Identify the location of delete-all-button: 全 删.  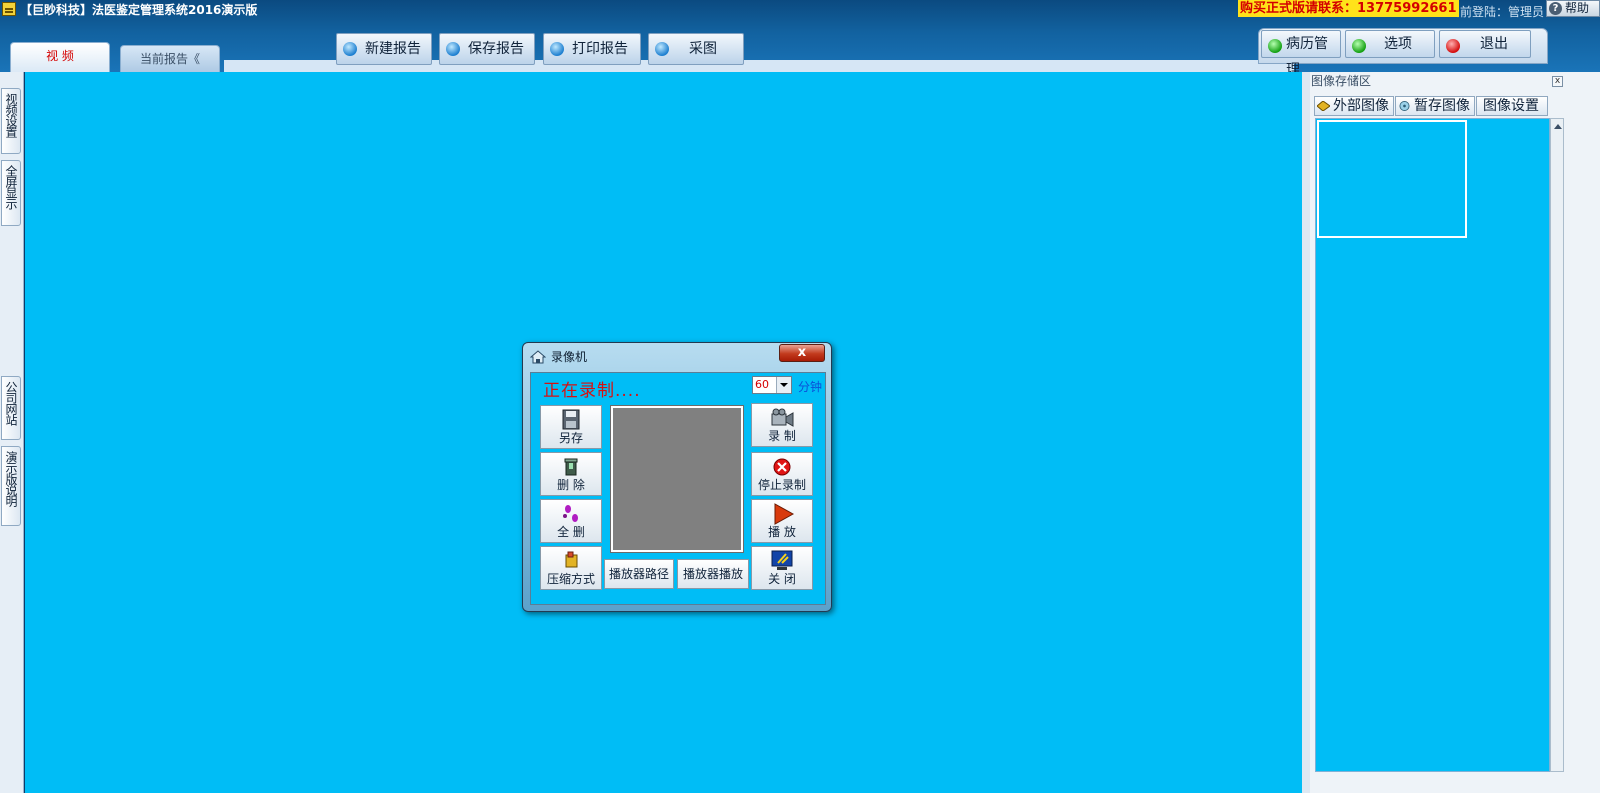
(571, 521).